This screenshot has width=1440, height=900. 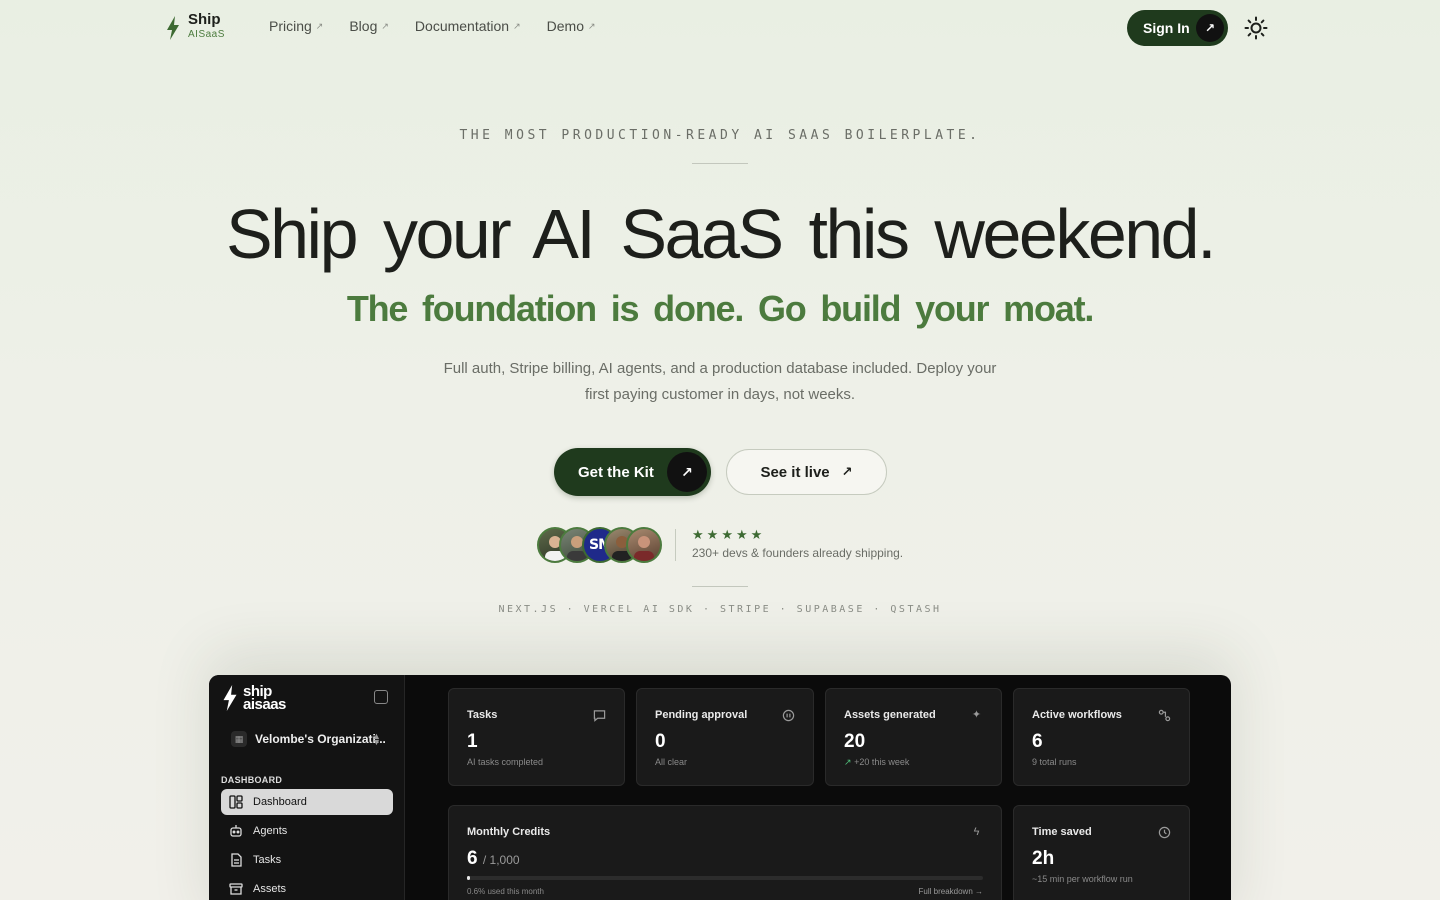 What do you see at coordinates (848, 762) in the screenshot?
I see `trend-up-icon: ↗` at bounding box center [848, 762].